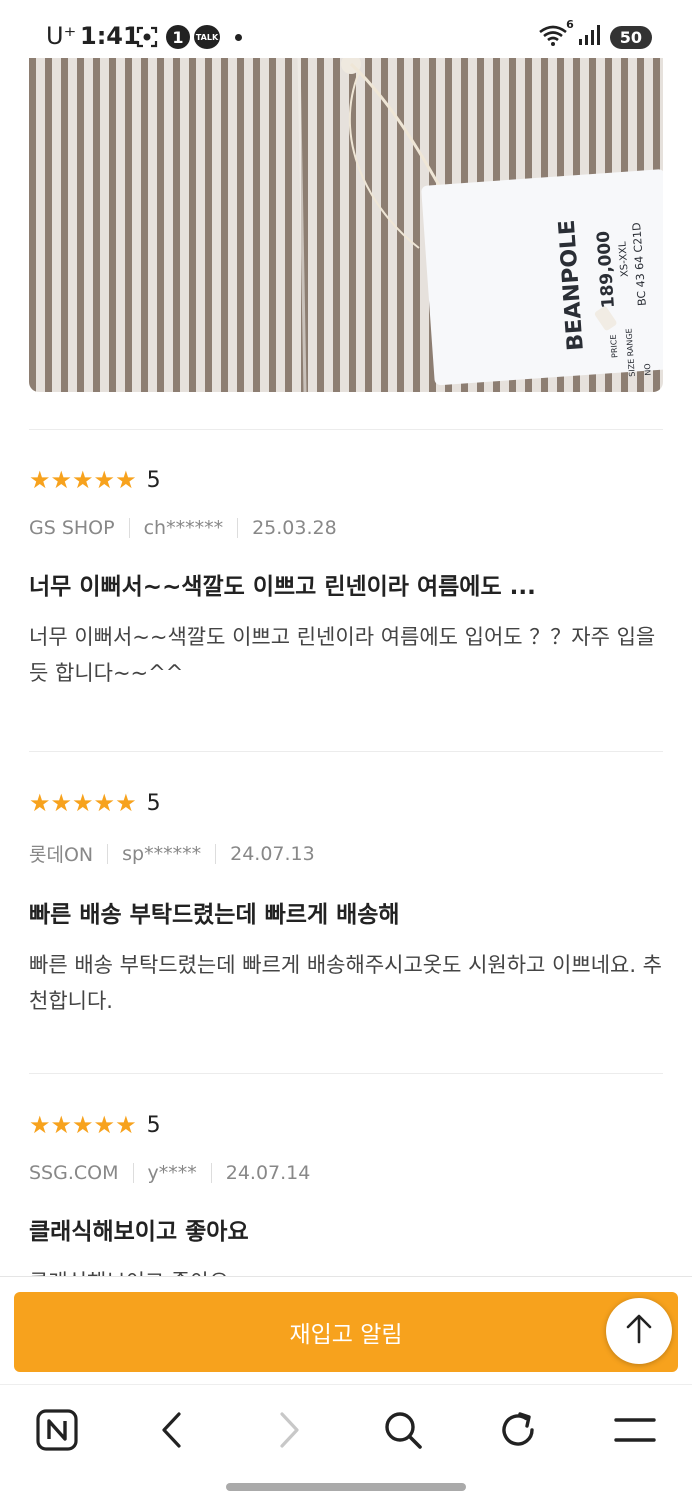 Image resolution: width=692 pixels, height=1501 pixels. What do you see at coordinates (614, 346) in the screenshot?
I see `tag-price-label: PRICE` at bounding box center [614, 346].